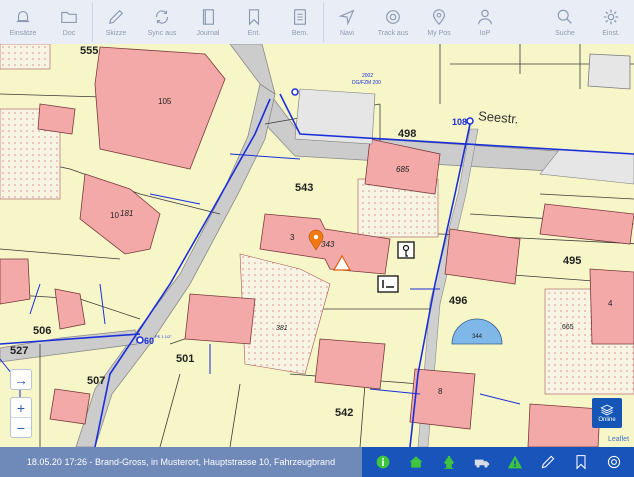  Describe the element at coordinates (568, 327) in the screenshot. I see `parcel-label: 665` at that location.